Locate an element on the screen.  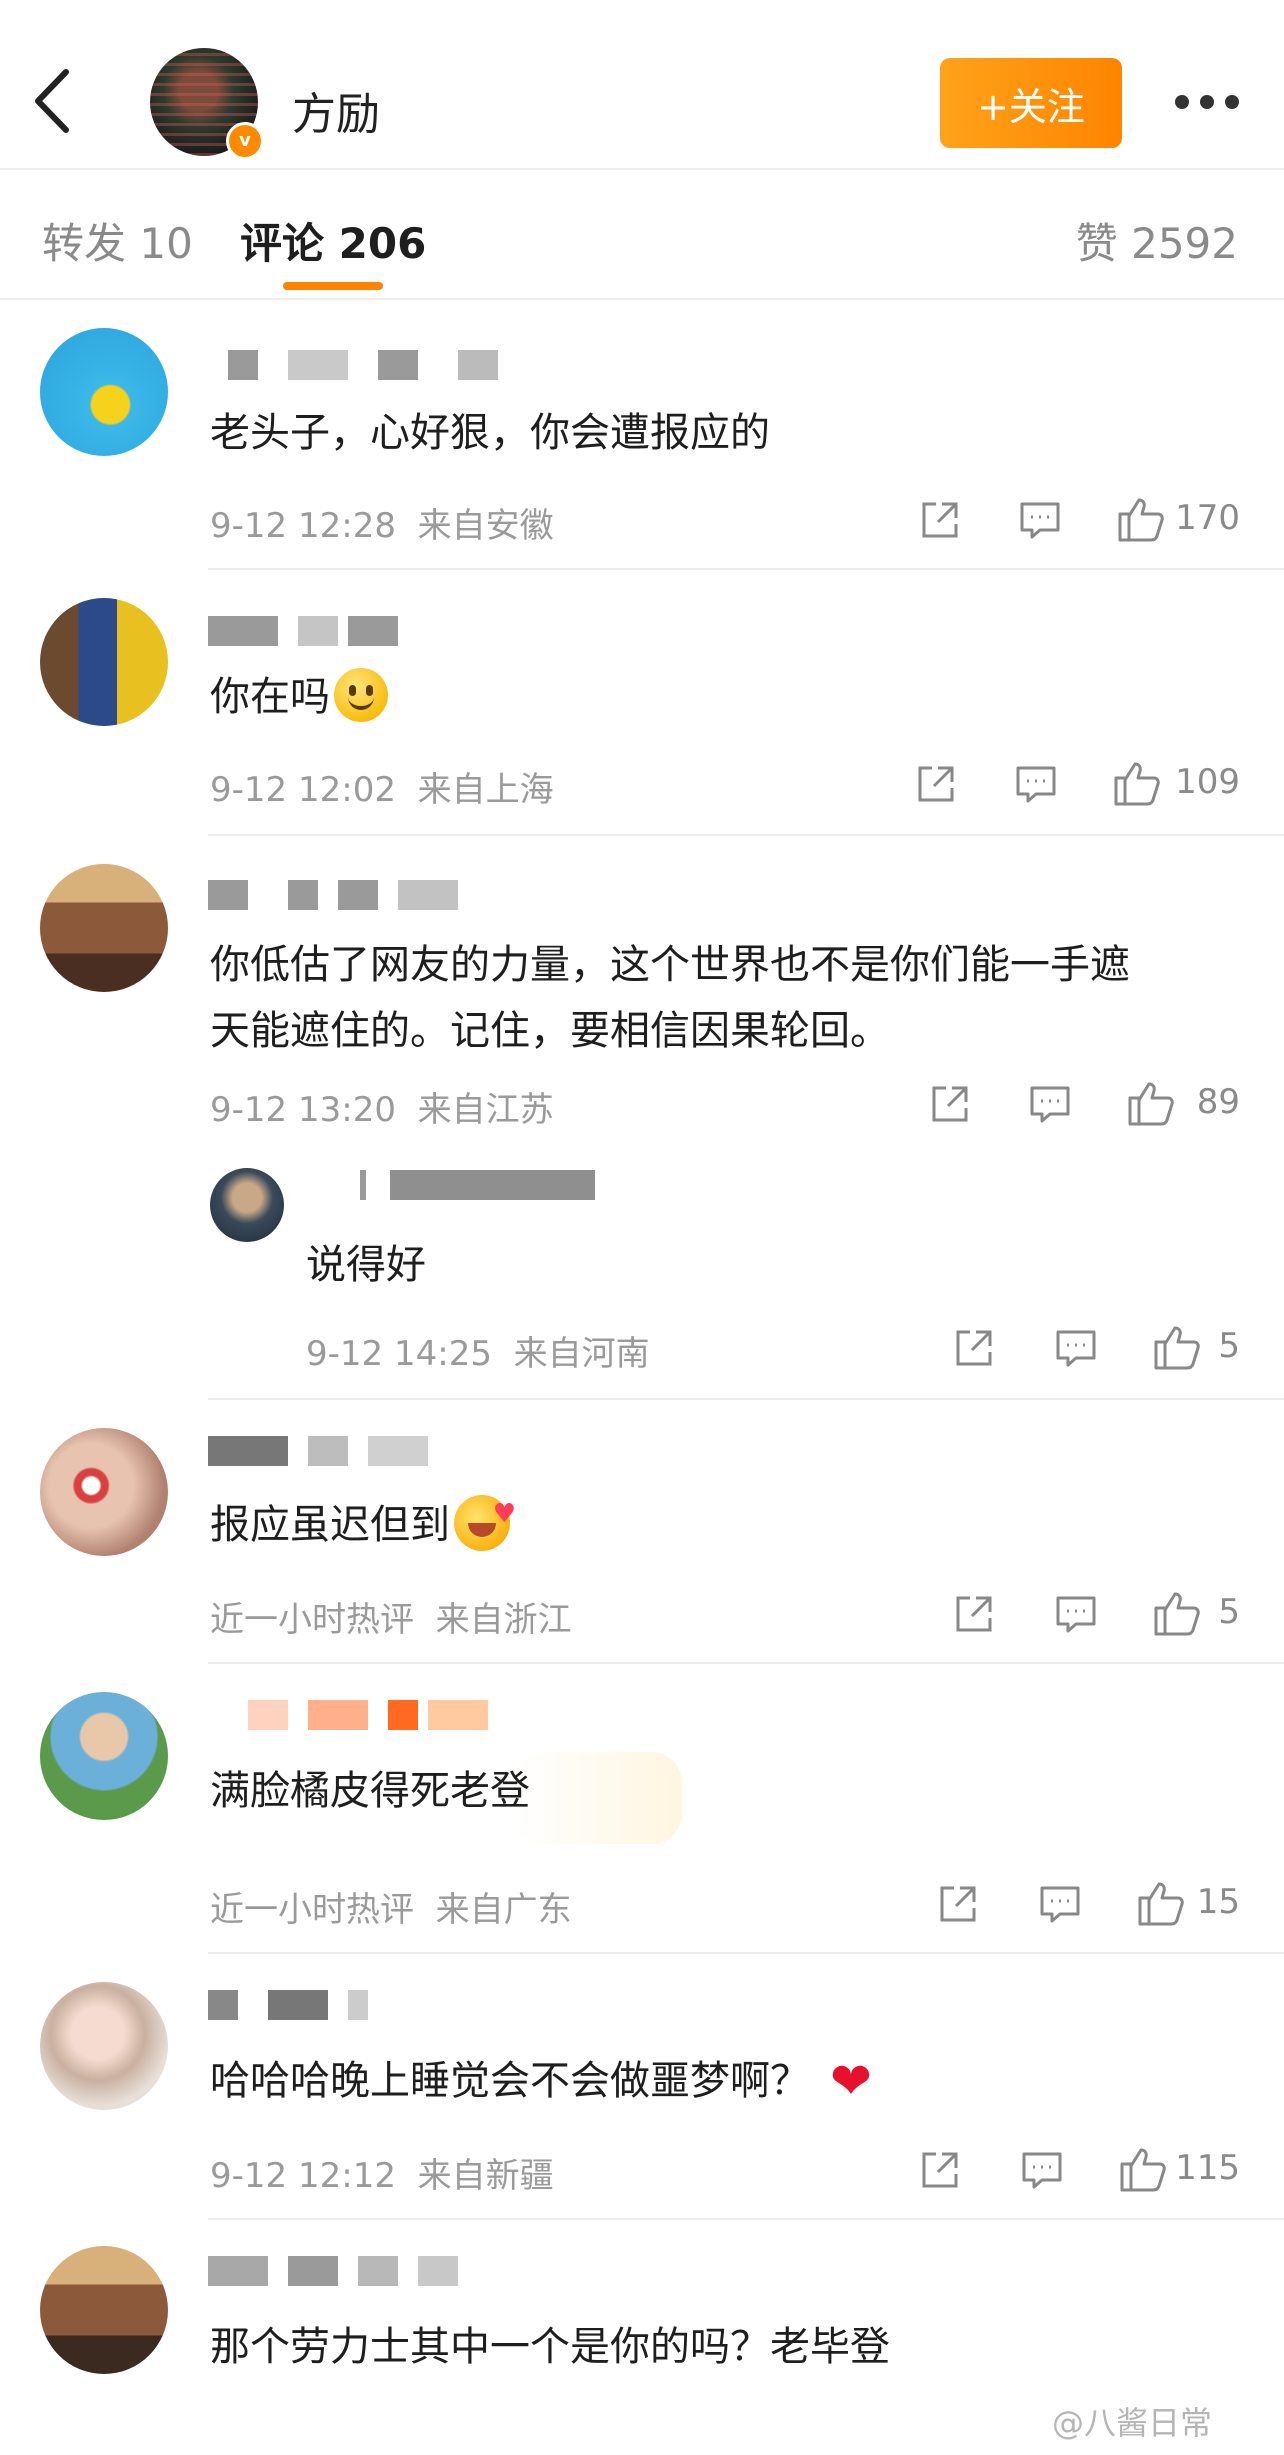
watermark: @八酱日常 is located at coordinates (1132, 2423).